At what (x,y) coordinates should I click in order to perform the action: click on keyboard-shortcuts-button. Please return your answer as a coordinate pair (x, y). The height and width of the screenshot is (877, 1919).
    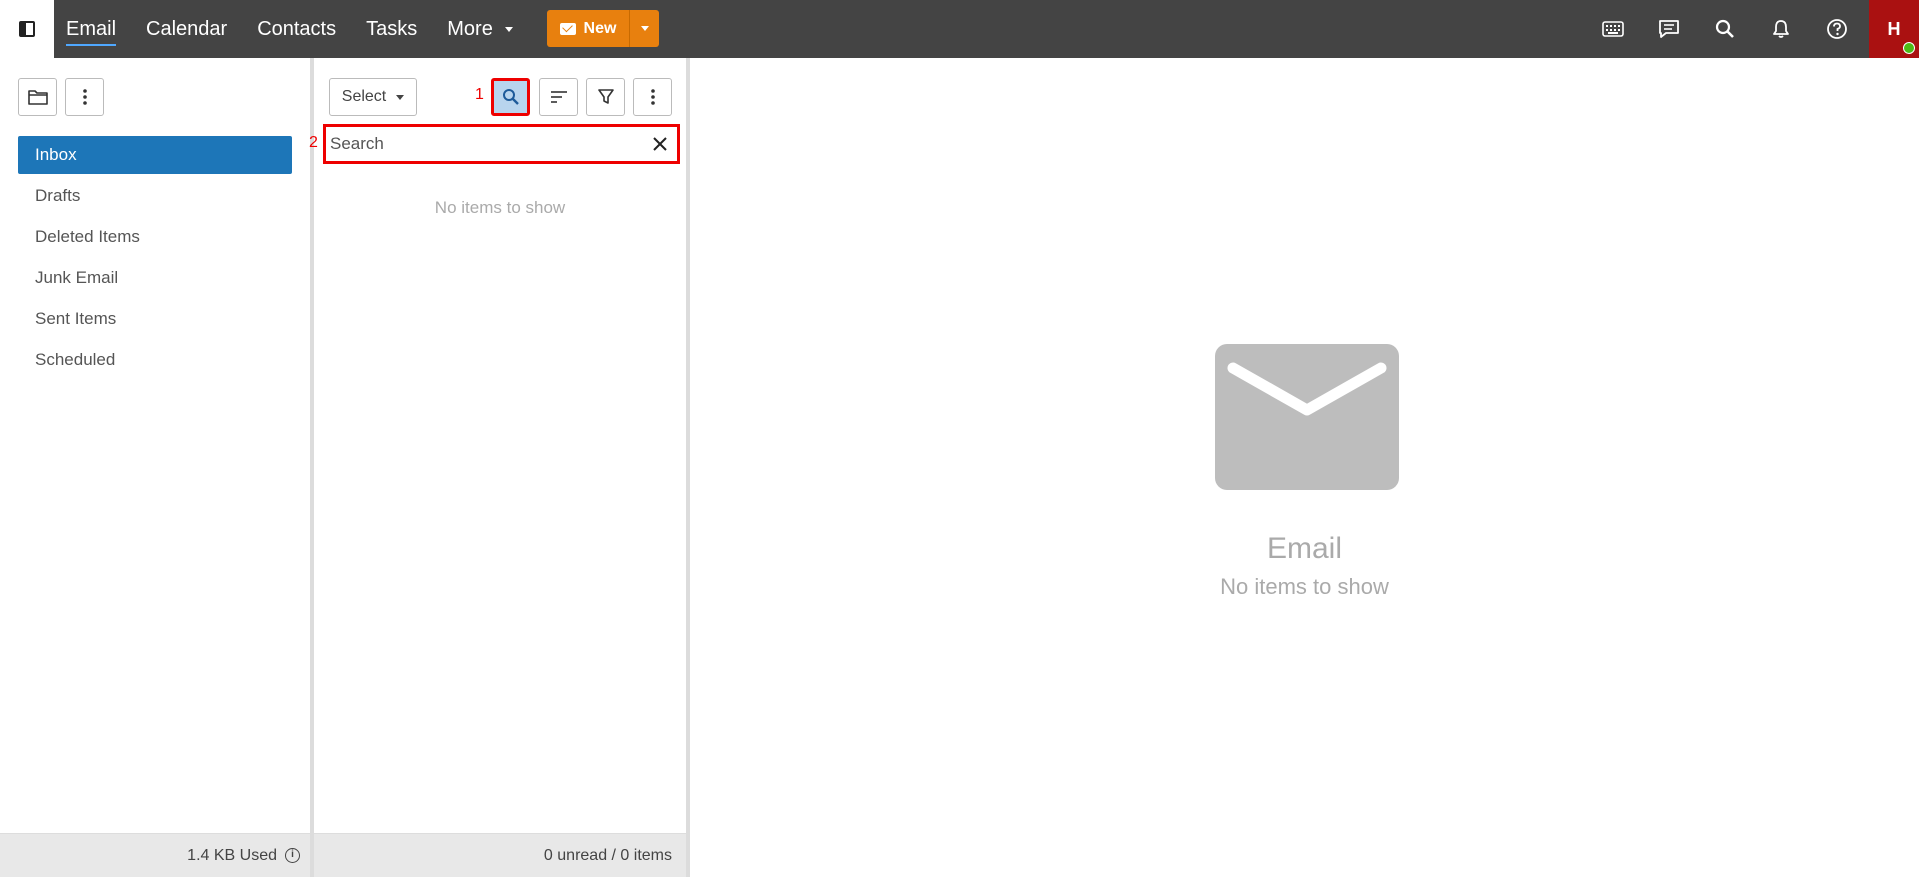
    Looking at the image, I should click on (1613, 29).